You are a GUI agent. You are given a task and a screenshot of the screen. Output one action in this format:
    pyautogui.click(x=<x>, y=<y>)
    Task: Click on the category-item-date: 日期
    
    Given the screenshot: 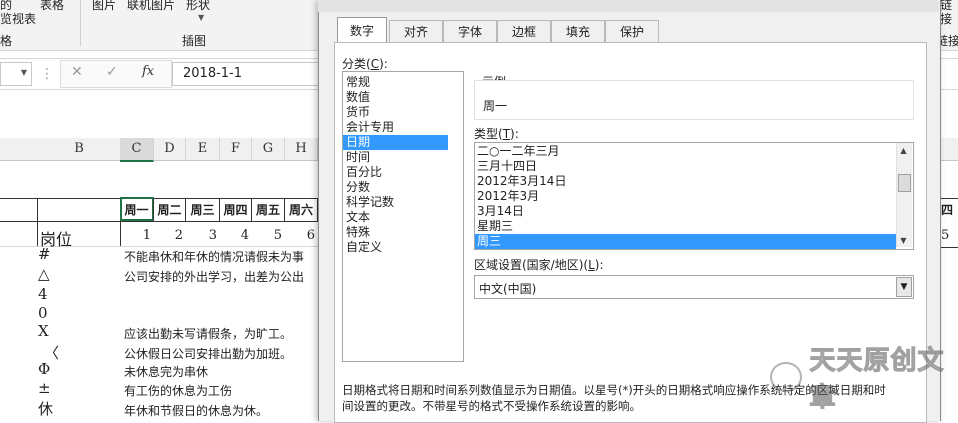 What is the action you would take?
    pyautogui.click(x=395, y=142)
    